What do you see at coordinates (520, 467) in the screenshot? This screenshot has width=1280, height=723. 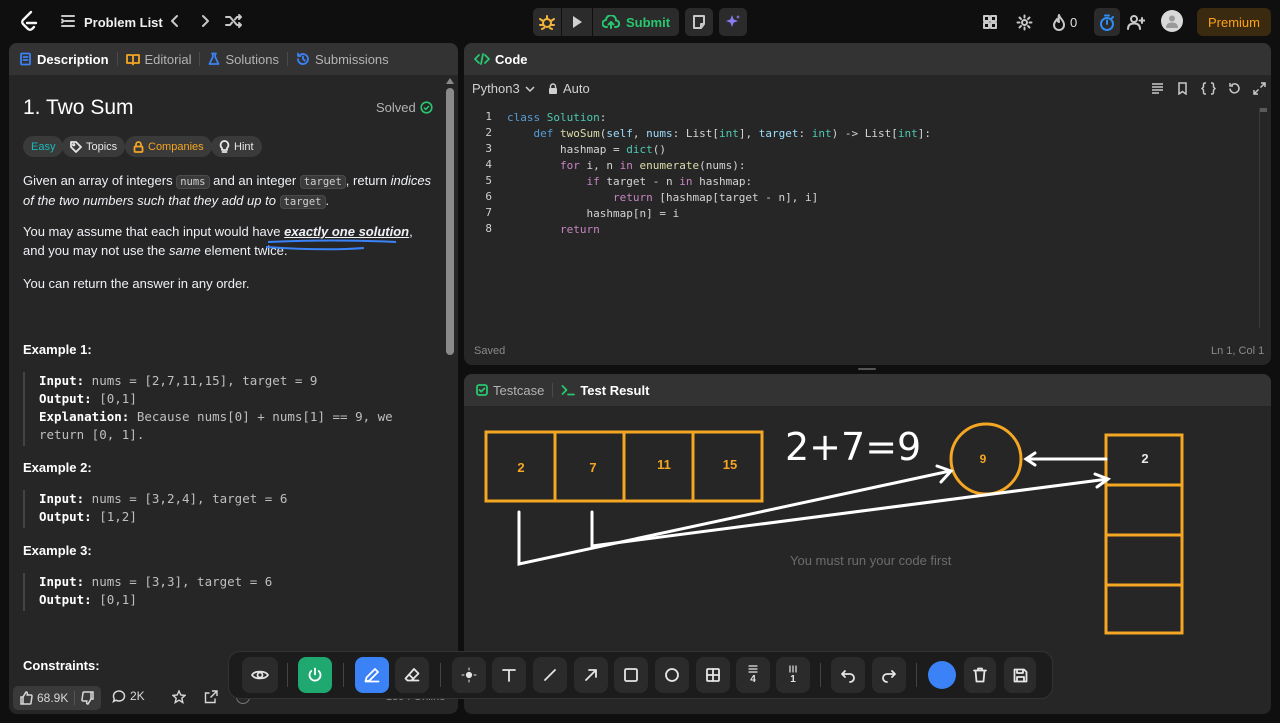 I see `array-value: 2` at bounding box center [520, 467].